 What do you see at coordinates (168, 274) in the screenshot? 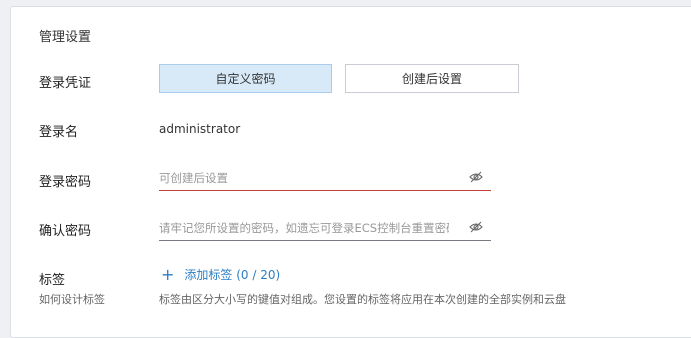
I see `plus-icon: +` at bounding box center [168, 274].